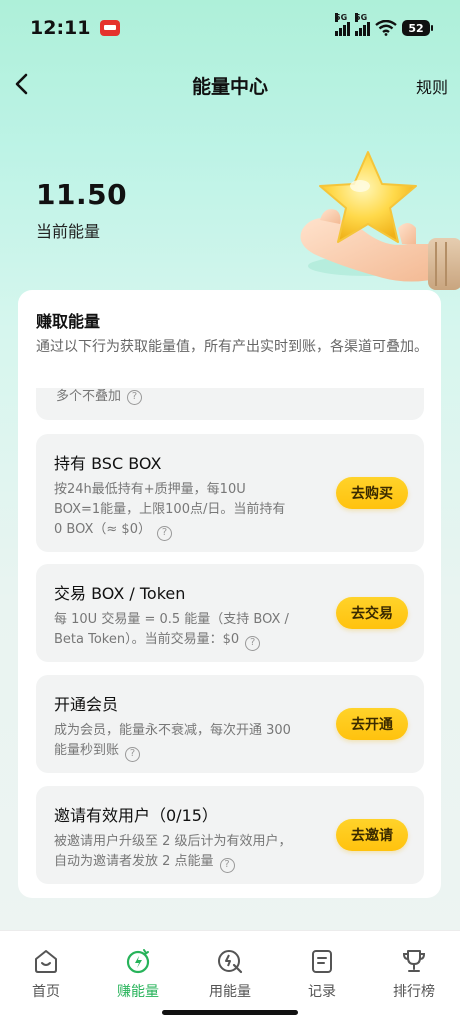 This screenshot has width=460, height=1024. Describe the element at coordinates (414, 961) in the screenshot. I see `trophy-icon` at that location.